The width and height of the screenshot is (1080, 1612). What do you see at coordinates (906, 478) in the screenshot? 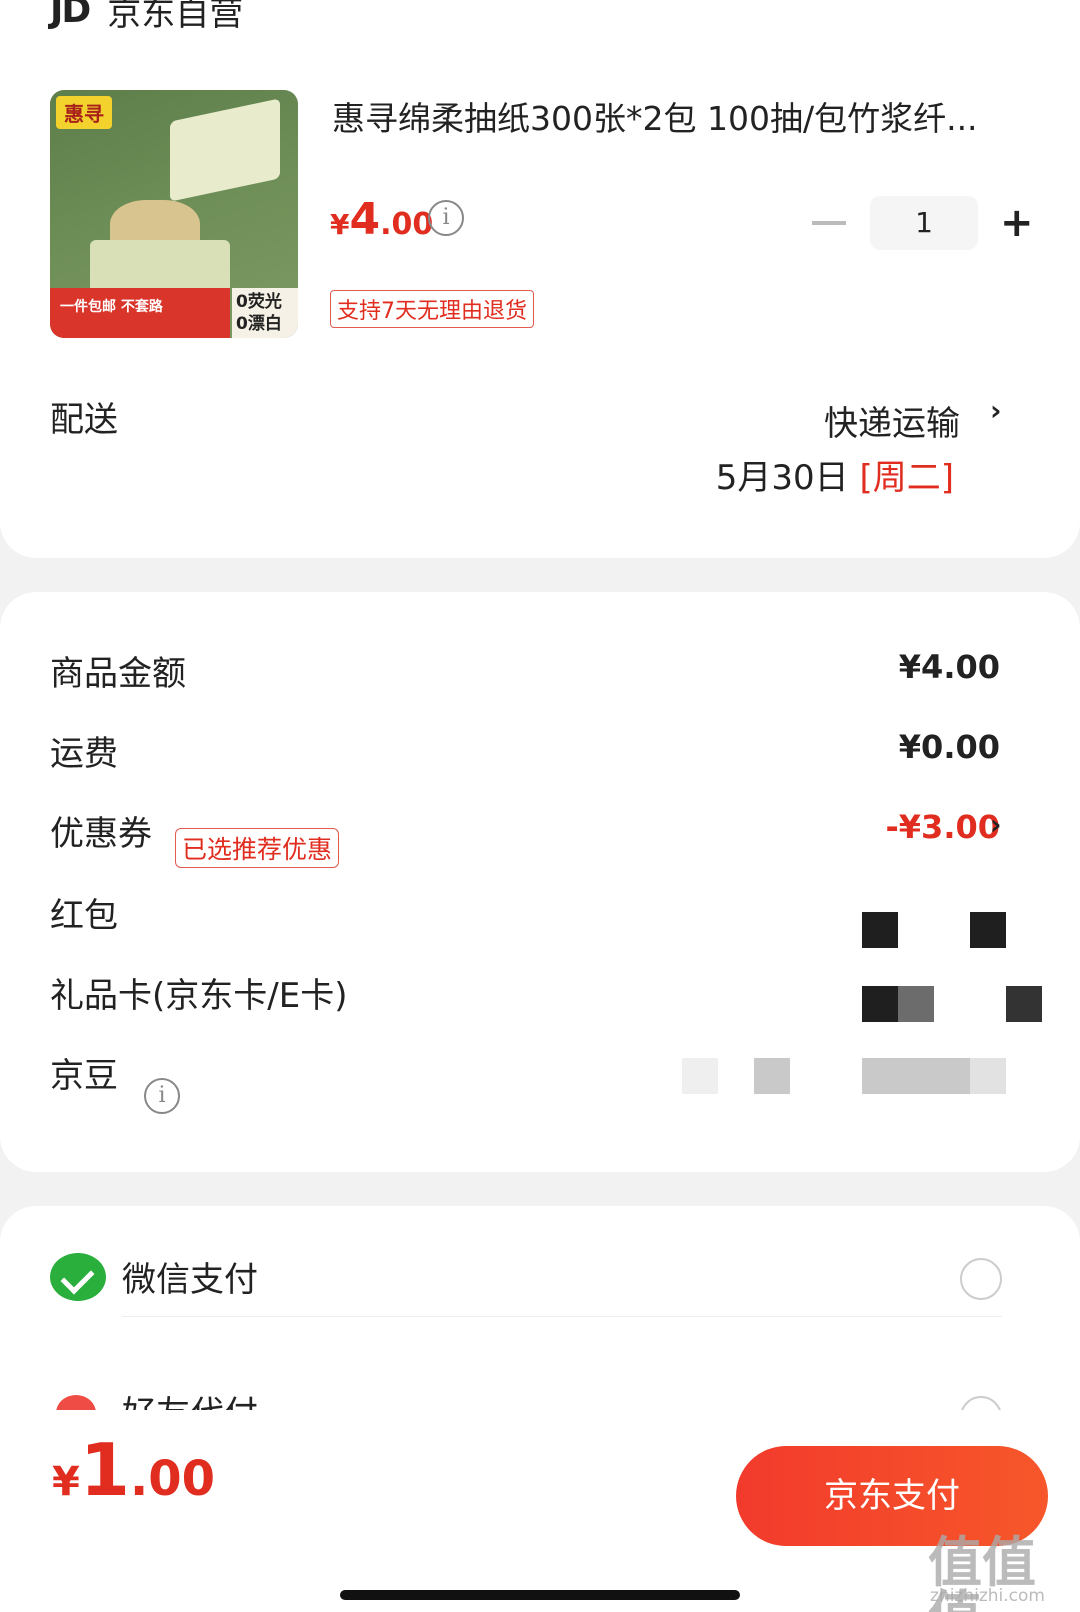
I see `delivery-weekday: [周二]` at bounding box center [906, 478].